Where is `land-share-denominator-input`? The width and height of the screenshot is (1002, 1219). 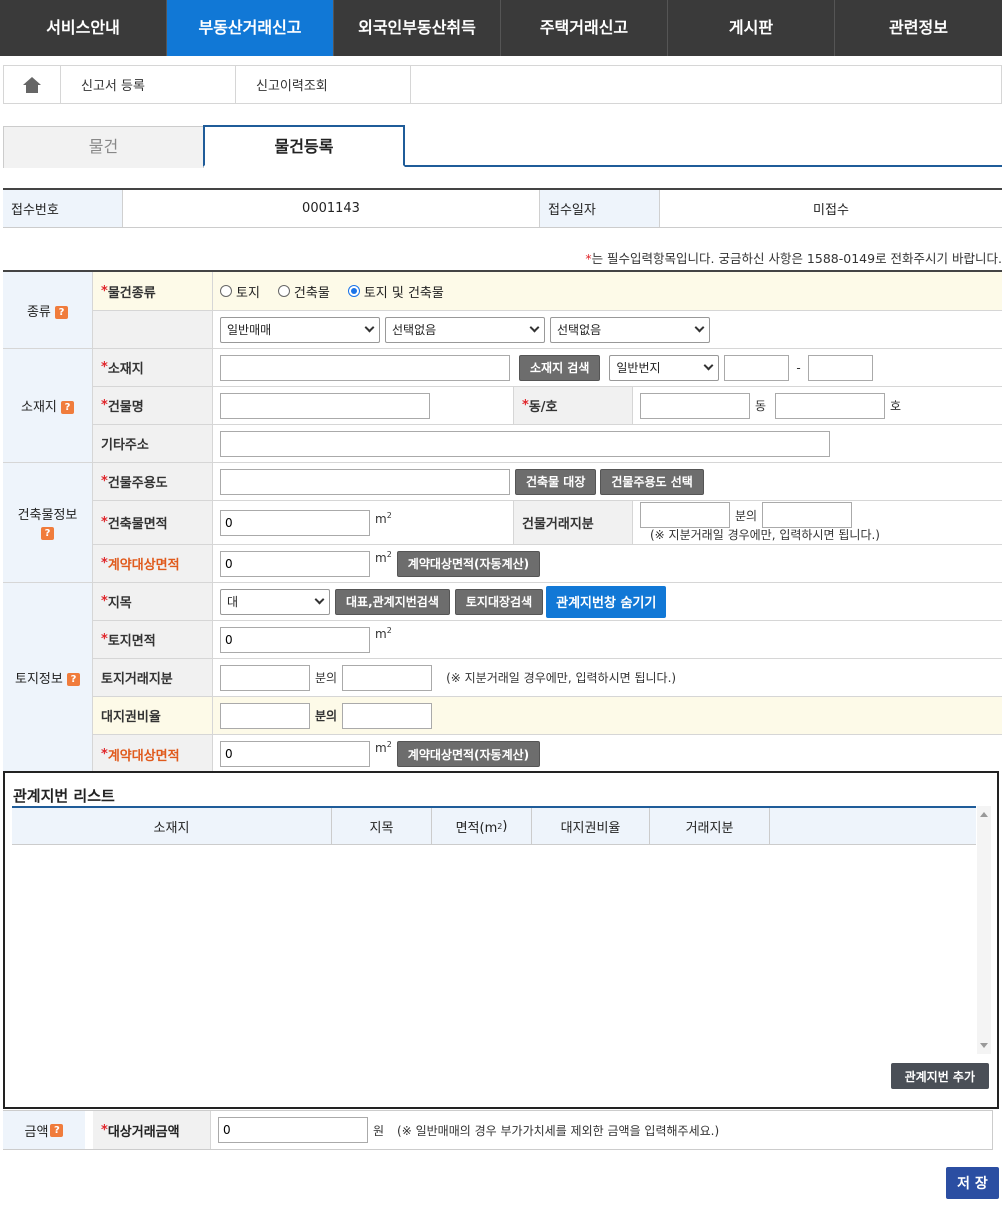 land-share-denominator-input is located at coordinates (265, 677).